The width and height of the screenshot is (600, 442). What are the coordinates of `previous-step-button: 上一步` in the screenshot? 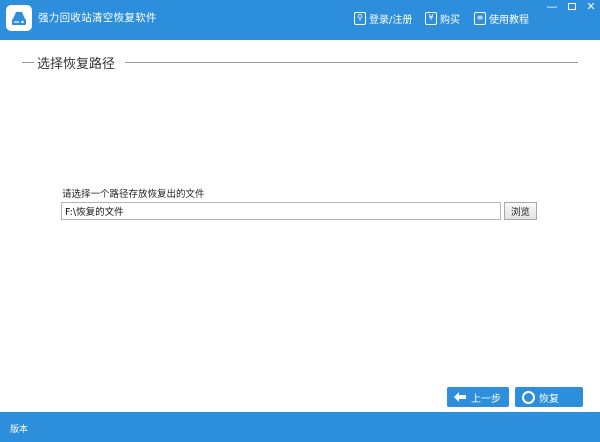 It's located at (478, 397).